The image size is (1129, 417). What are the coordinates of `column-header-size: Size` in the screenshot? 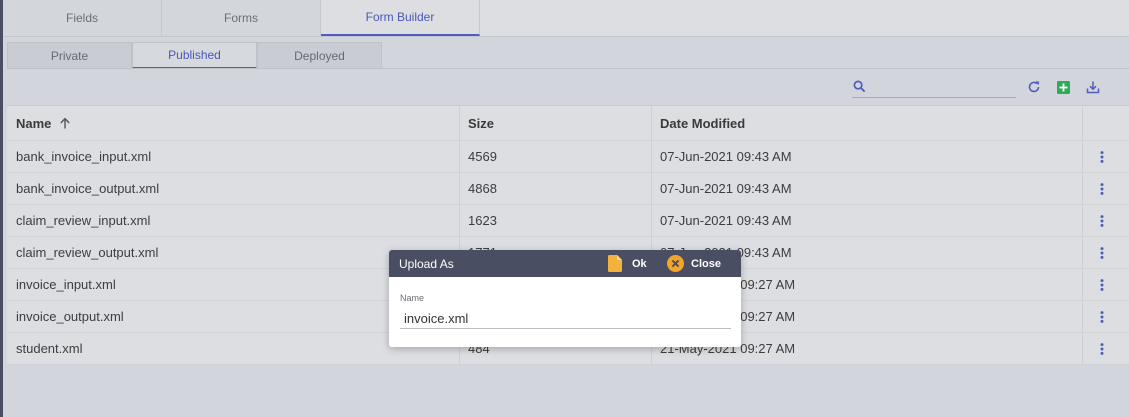 It's located at (481, 123).